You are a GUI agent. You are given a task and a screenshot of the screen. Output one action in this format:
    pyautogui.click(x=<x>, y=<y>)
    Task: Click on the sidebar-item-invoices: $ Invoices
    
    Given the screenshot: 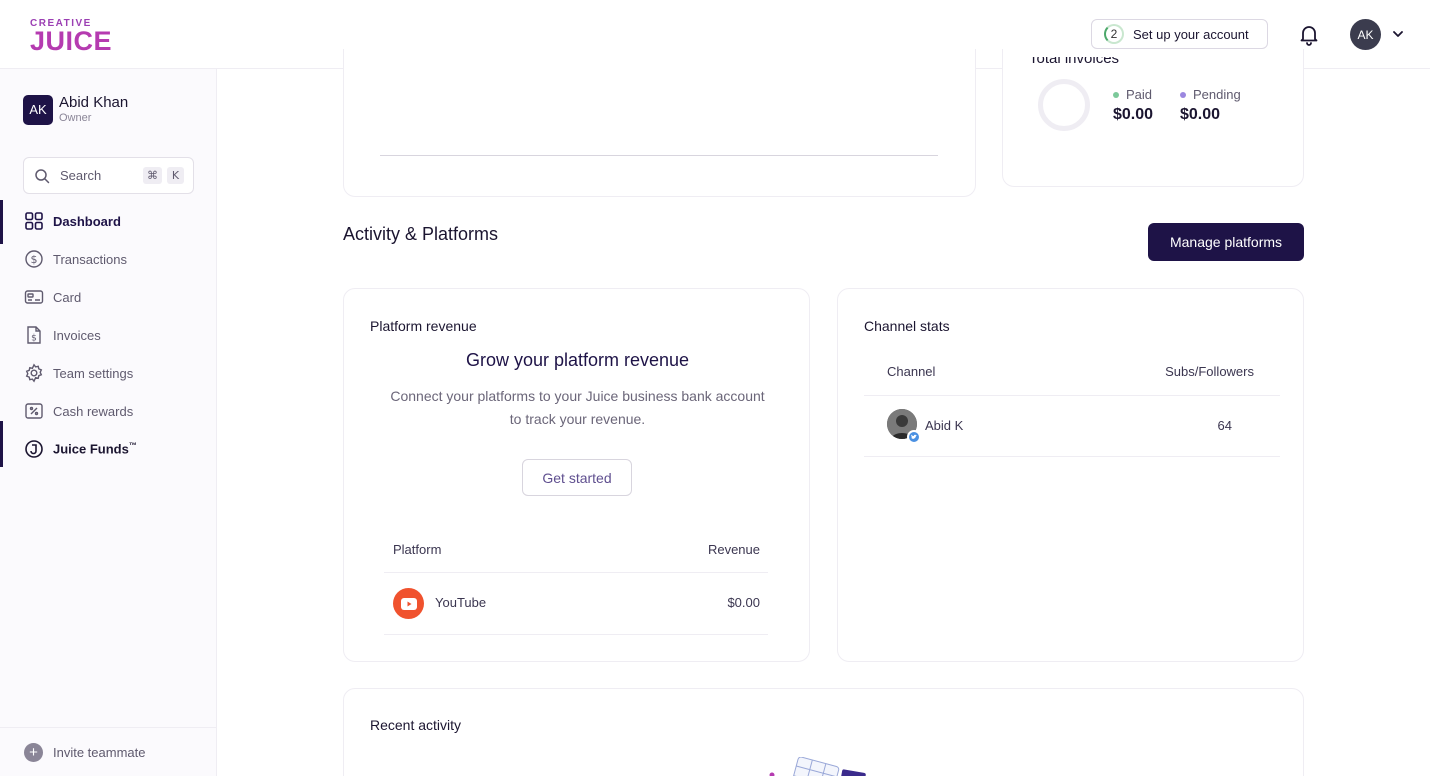 What is the action you would take?
    pyautogui.click(x=108, y=335)
    